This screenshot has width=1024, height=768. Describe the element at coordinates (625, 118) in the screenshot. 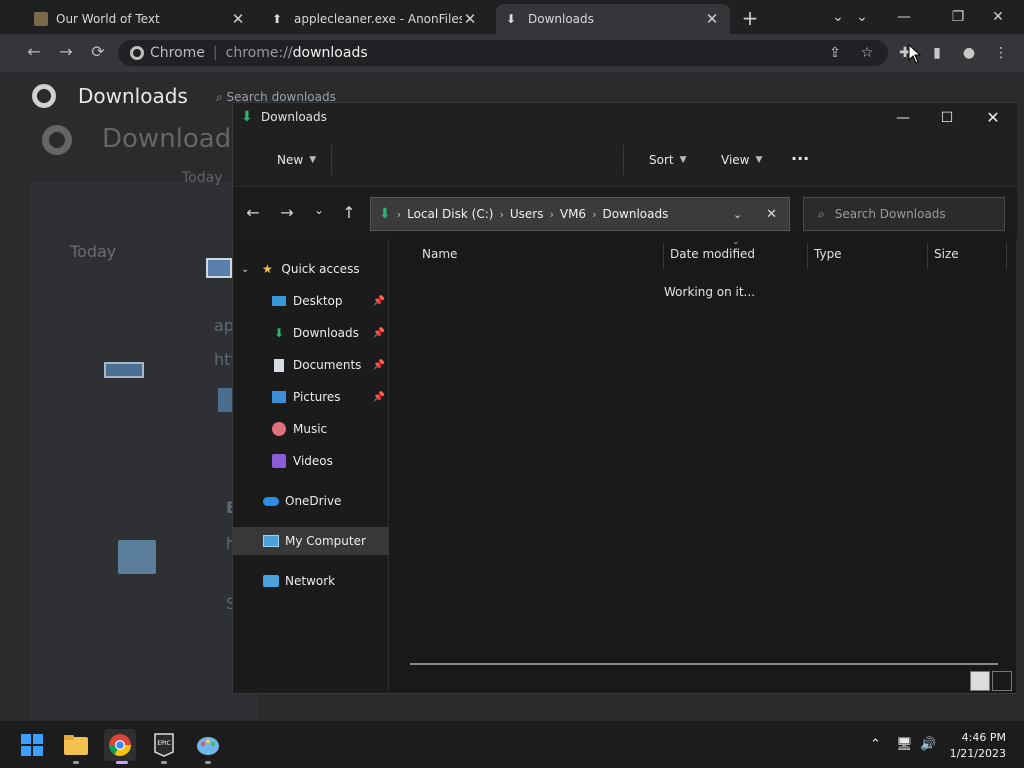

I see `explorer-title-bar: ⬇ Downloads — ☐ ✕` at that location.